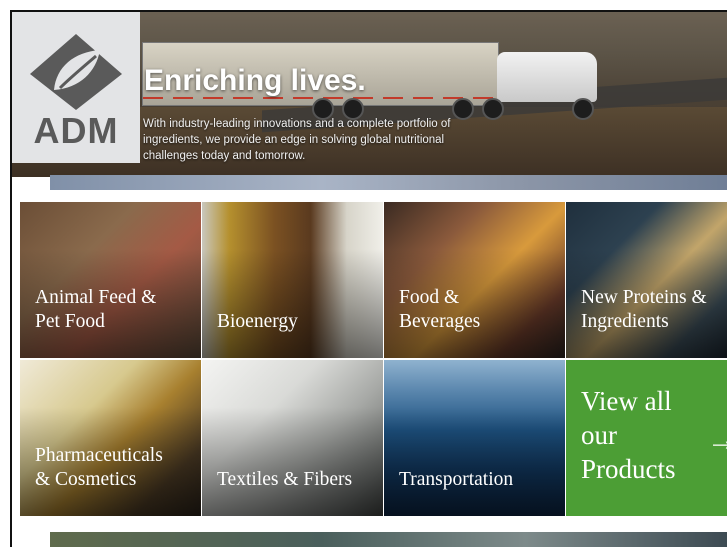 The width and height of the screenshot is (727, 547). I want to click on tile-animal-feed-pet-food: Animal Feed & Pet Food, so click(110, 280).